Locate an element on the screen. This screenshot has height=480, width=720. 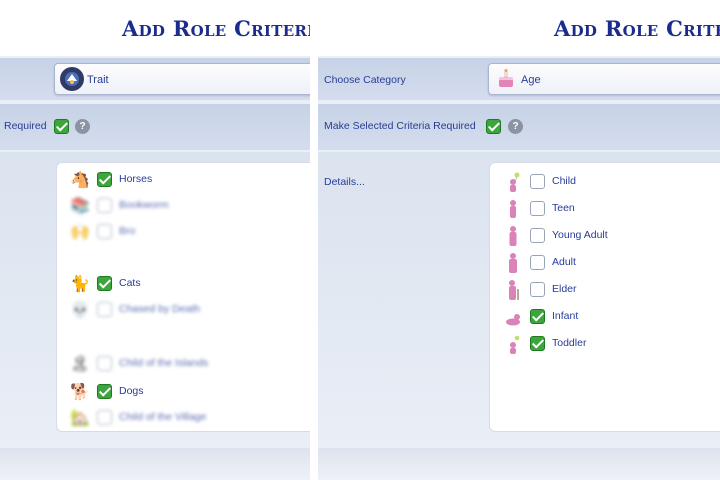
item-label: Child of the Islands is located at coordinates (164, 363).